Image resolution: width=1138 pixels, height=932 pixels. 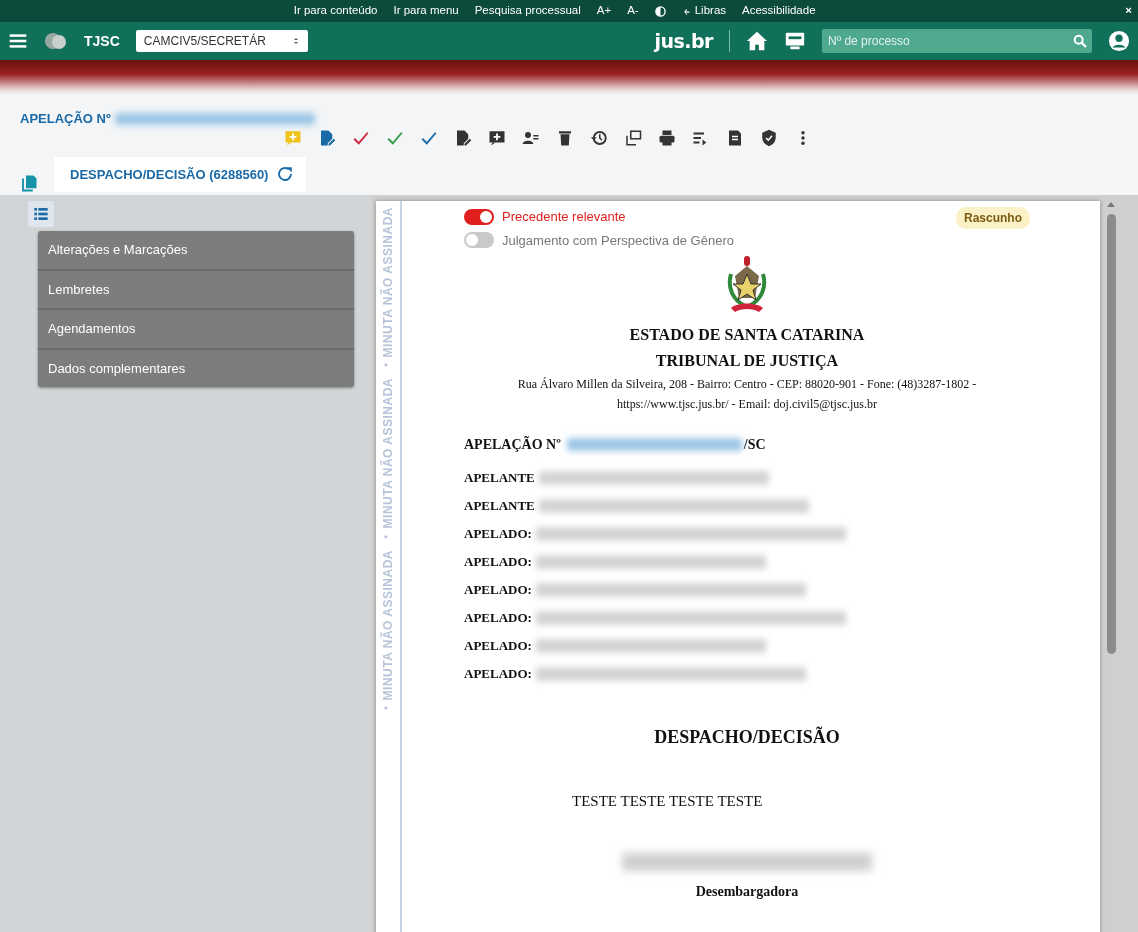 I want to click on scroll-up-icon, so click(x=1111, y=204).